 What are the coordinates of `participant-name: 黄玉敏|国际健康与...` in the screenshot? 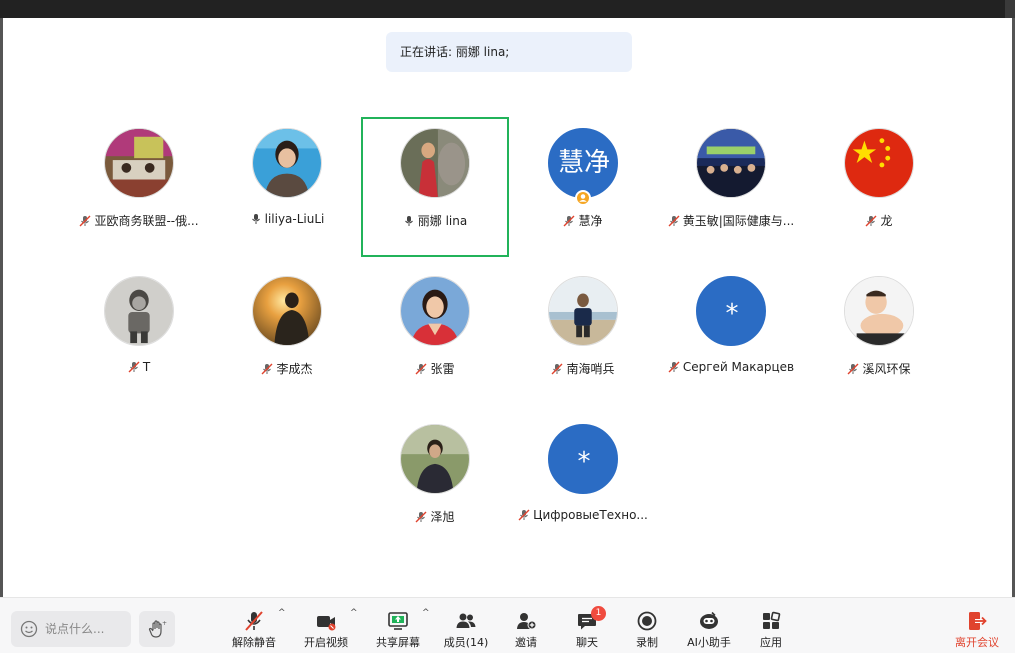 It's located at (738, 221).